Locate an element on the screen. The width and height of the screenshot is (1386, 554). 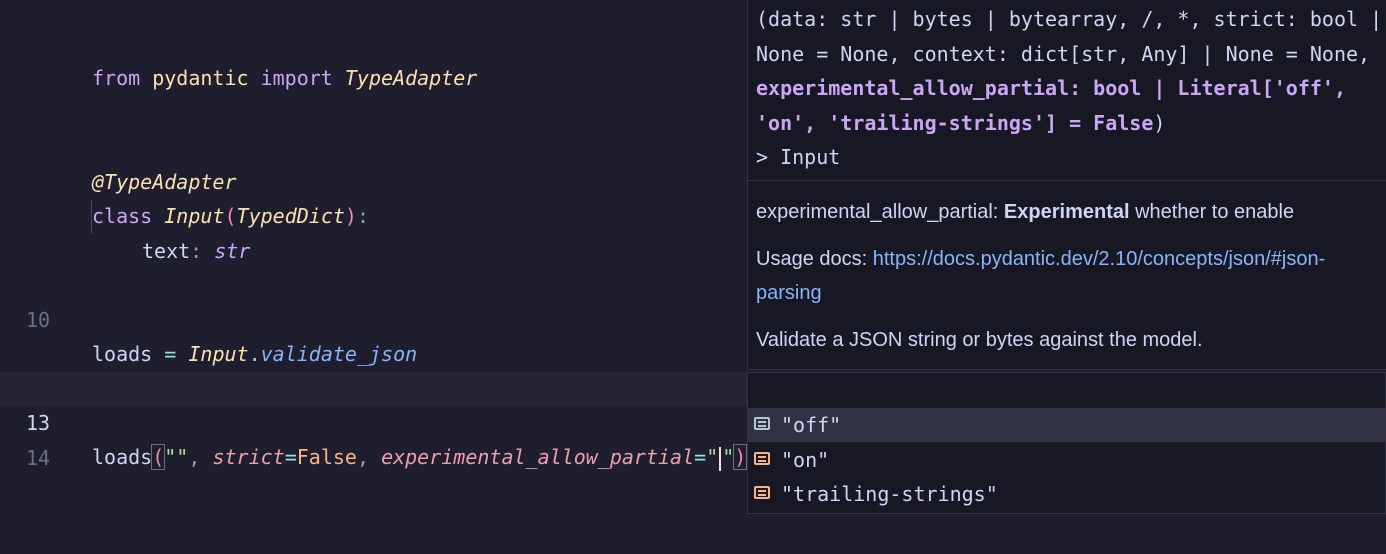
function-call: loads is located at coordinates (122, 457).